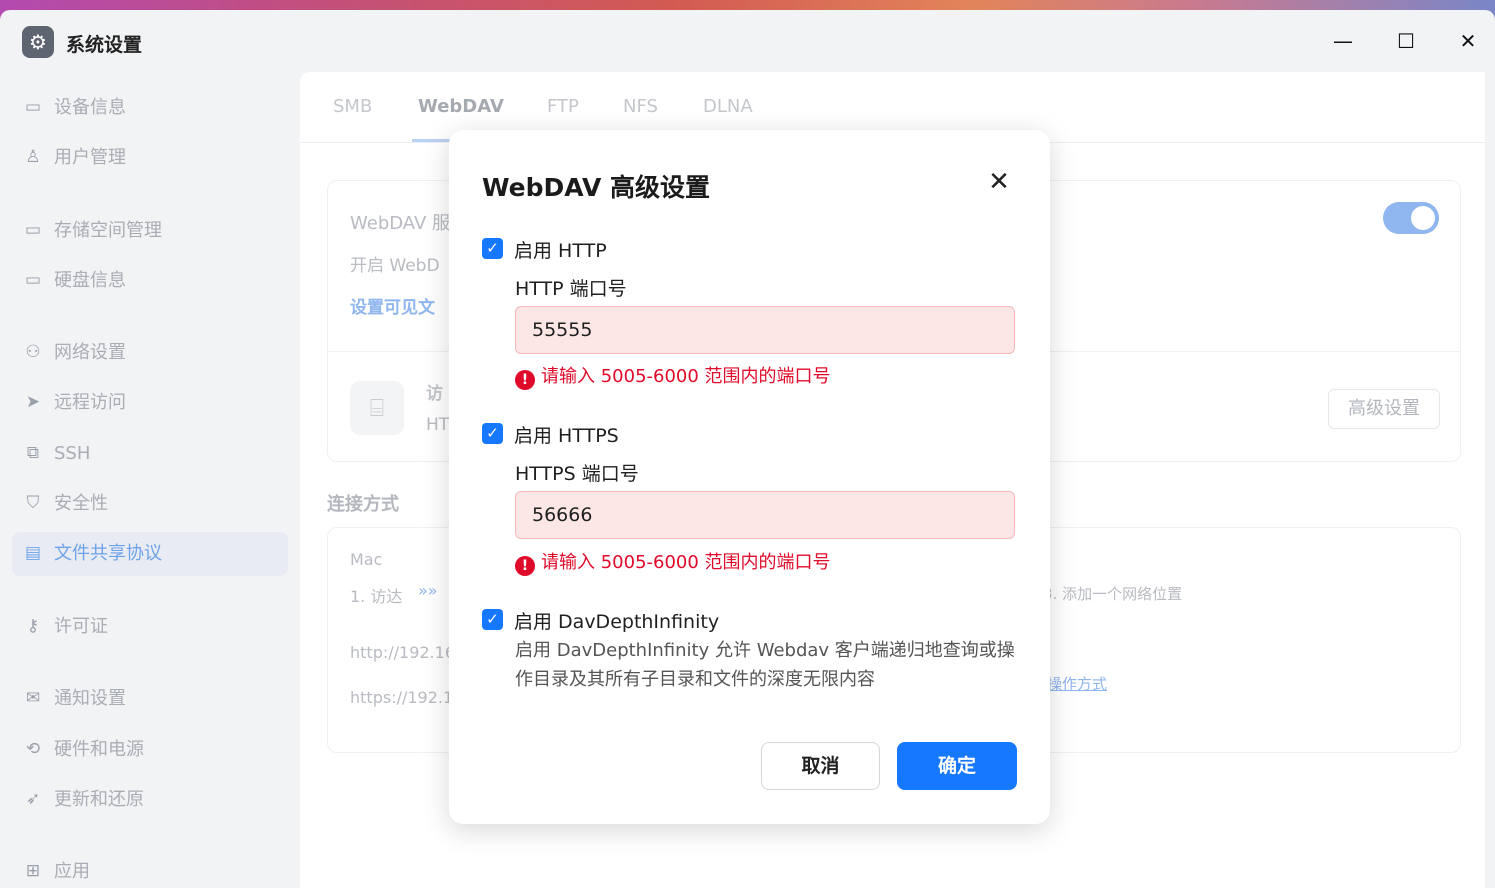  I want to click on enable-http-checkbox: ✓, so click(492, 248).